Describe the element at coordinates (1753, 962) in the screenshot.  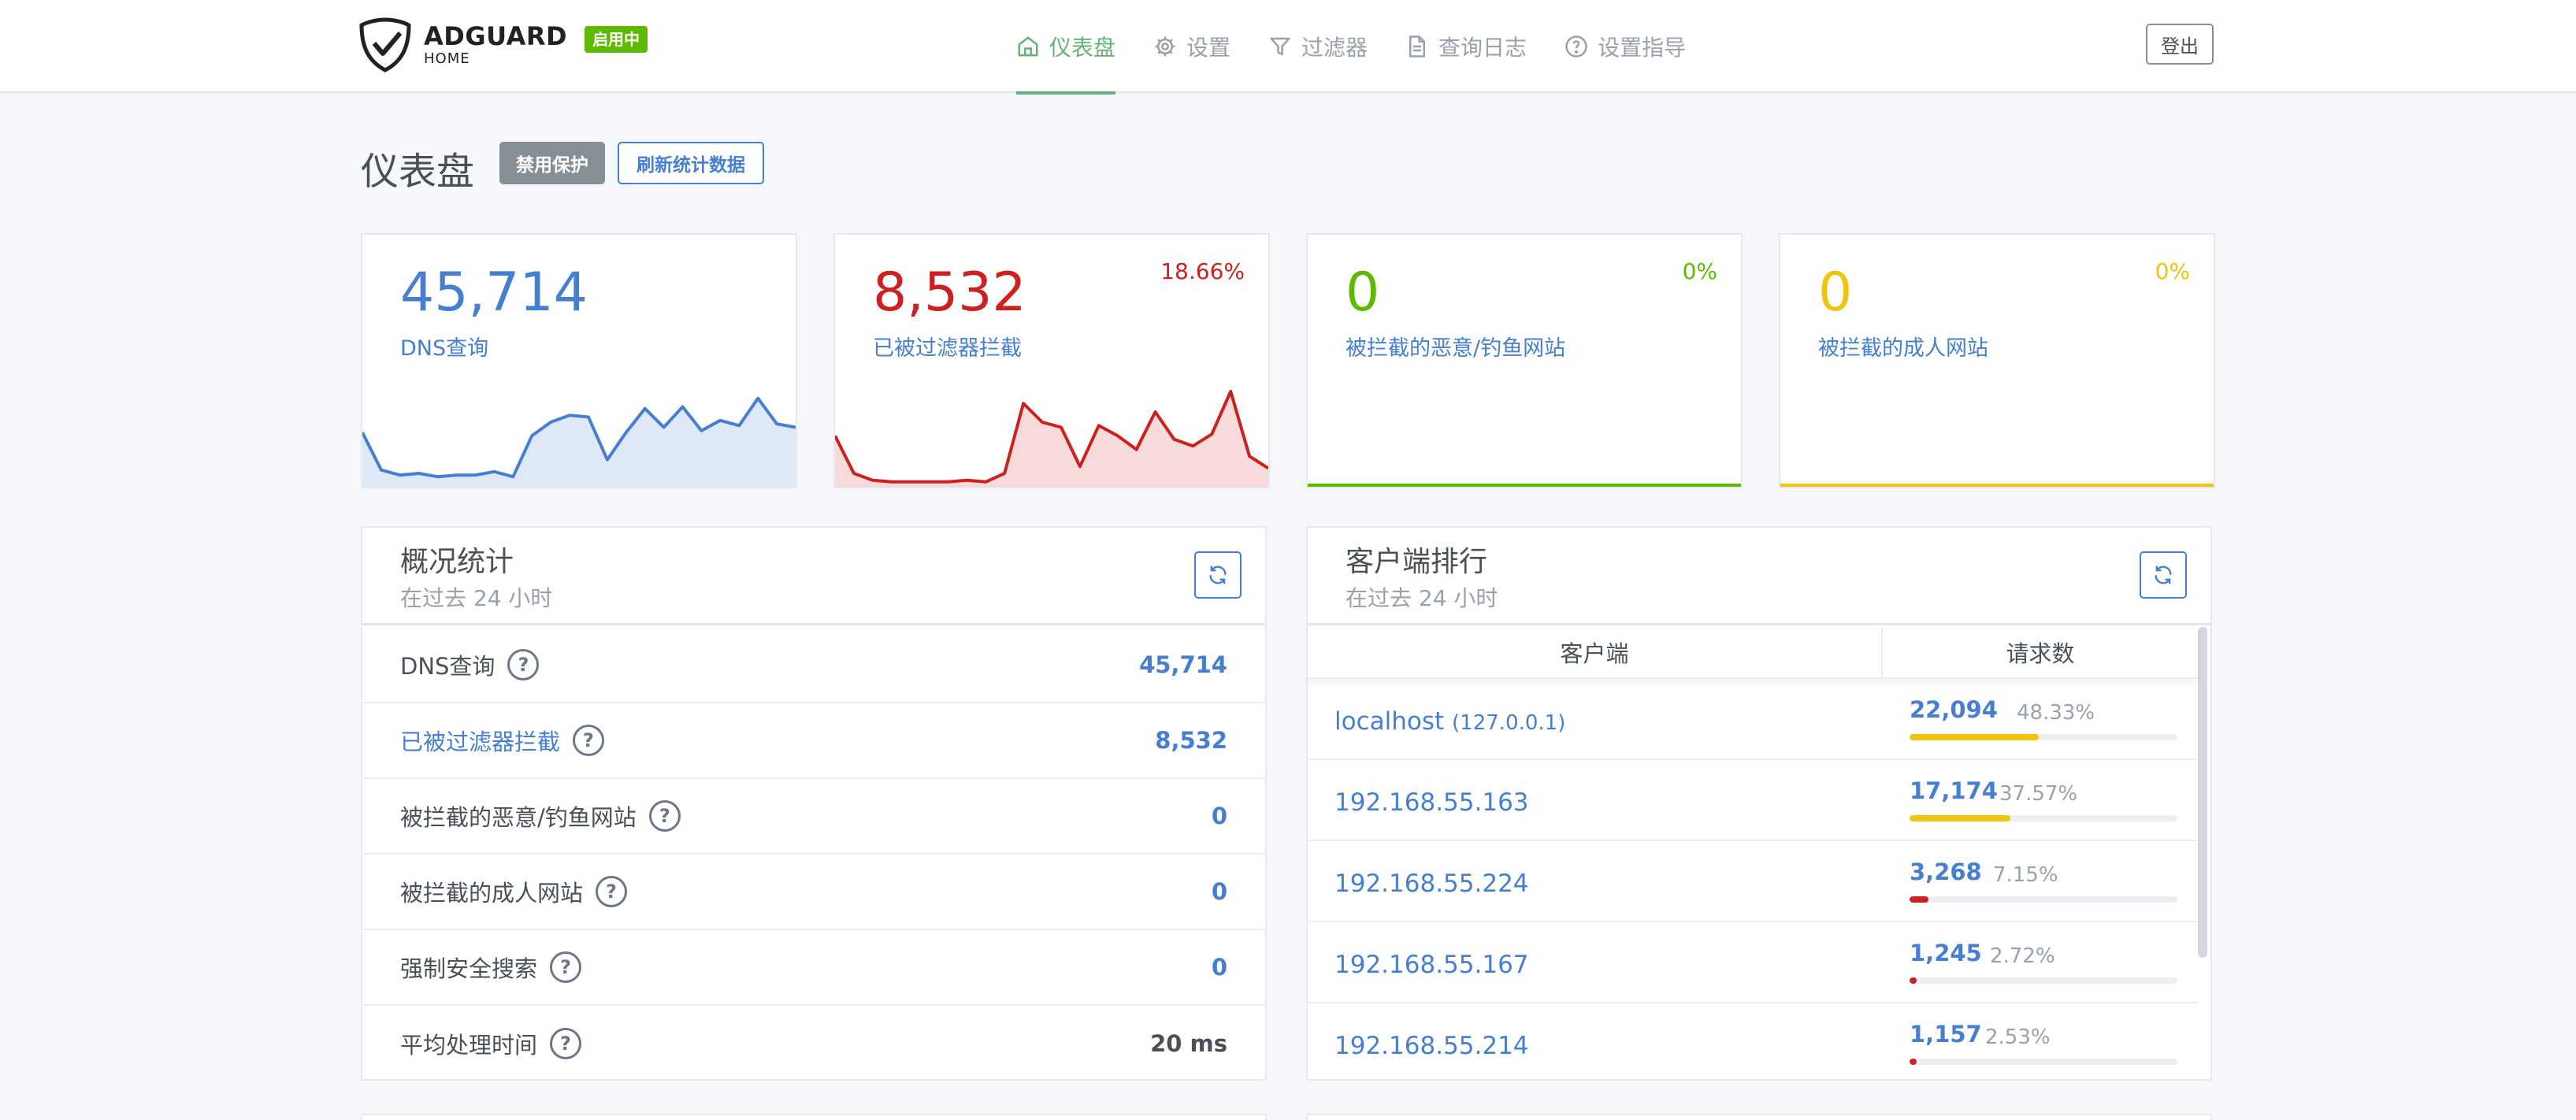
I see `table-row: 192.168.55.167 1,245 2.72%` at that location.